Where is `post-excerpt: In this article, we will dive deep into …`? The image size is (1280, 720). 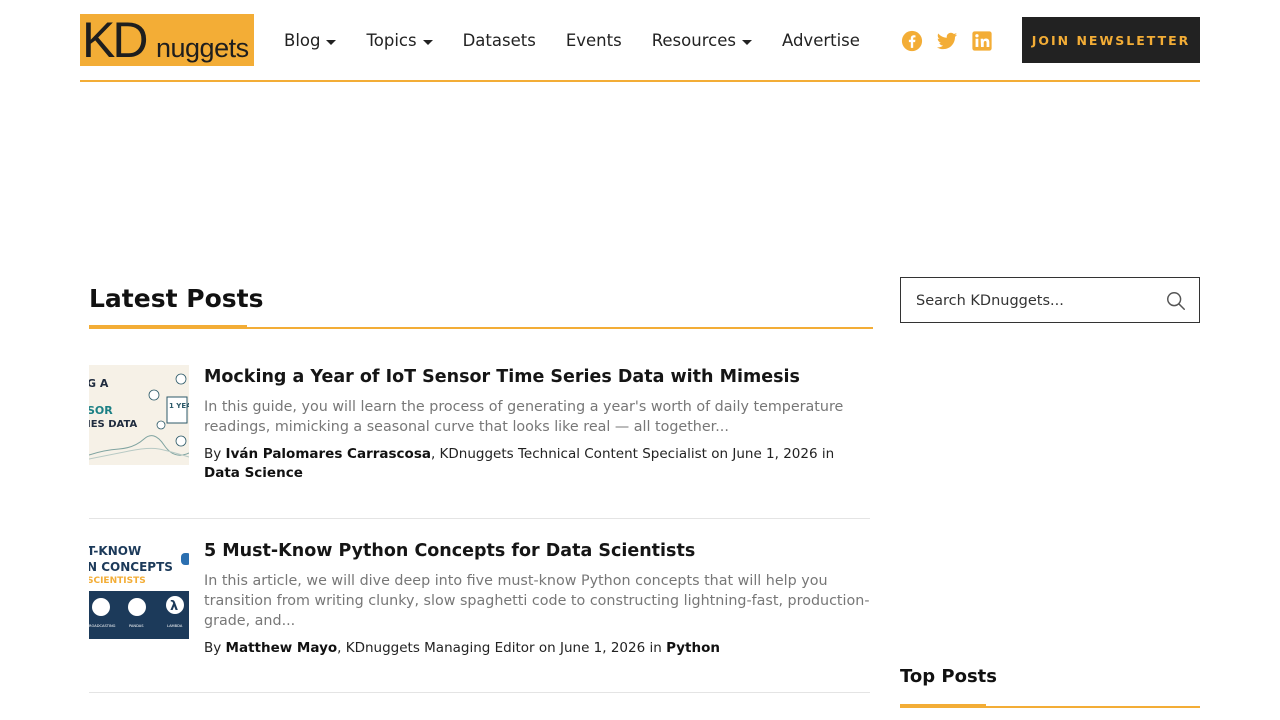 post-excerpt: In this article, we will dive deep into … is located at coordinates (537, 601).